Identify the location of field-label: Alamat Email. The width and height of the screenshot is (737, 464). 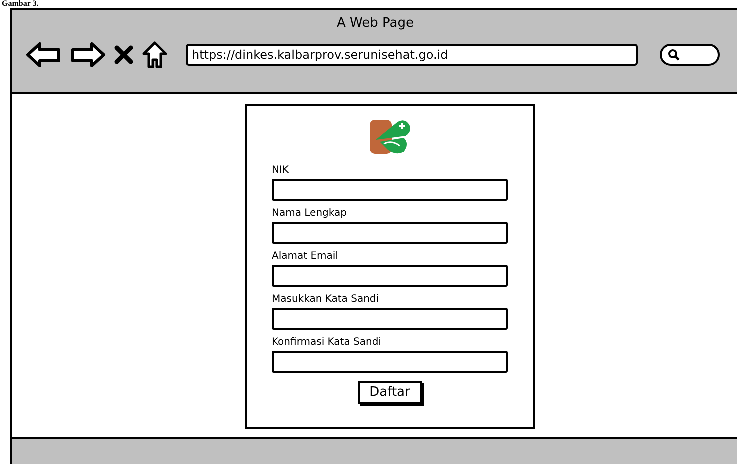
(306, 257).